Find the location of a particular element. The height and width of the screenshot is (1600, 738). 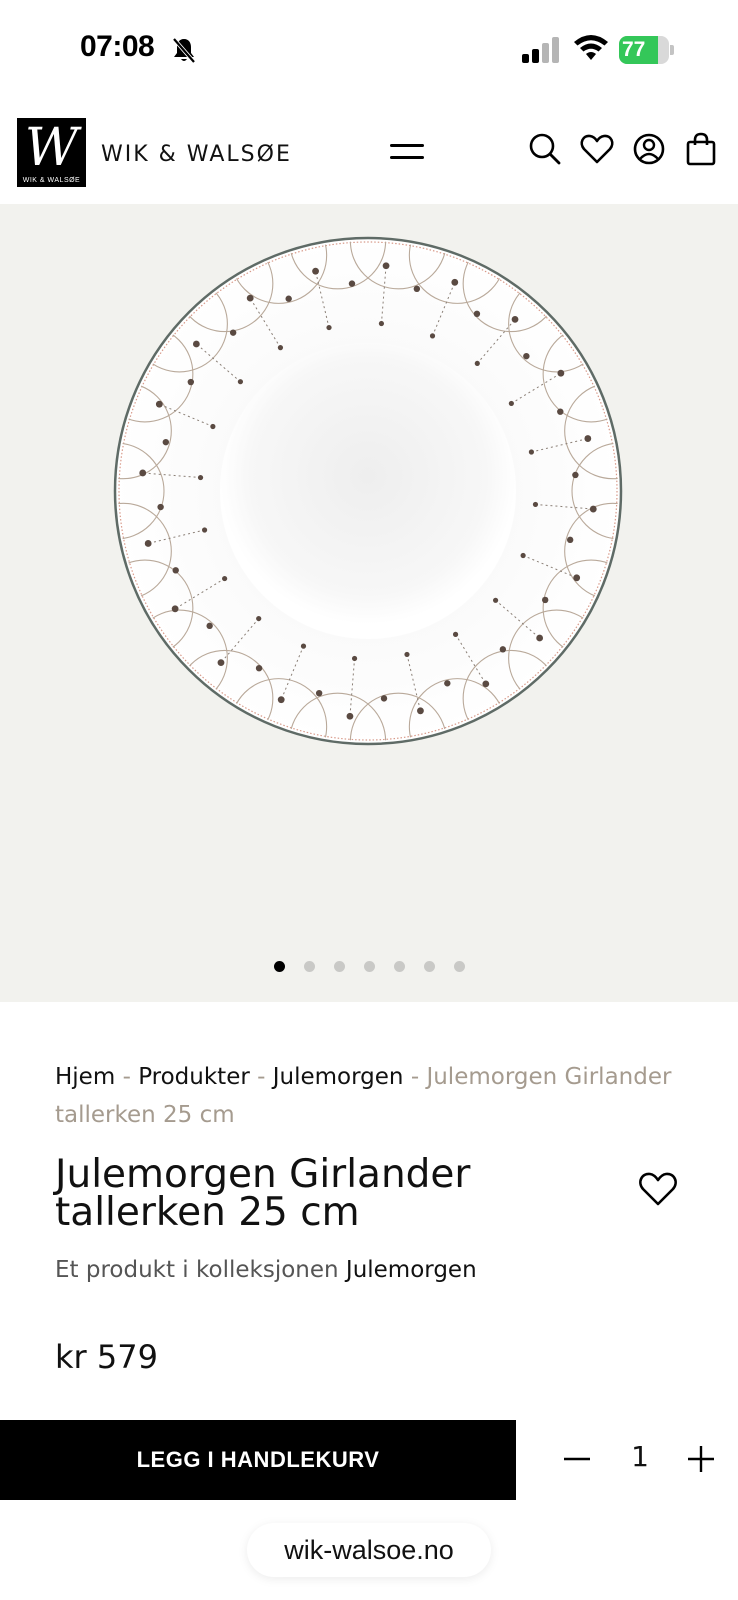

product-title: Julemorgen Girlander tallerken 25 cm is located at coordinates (263, 1193).